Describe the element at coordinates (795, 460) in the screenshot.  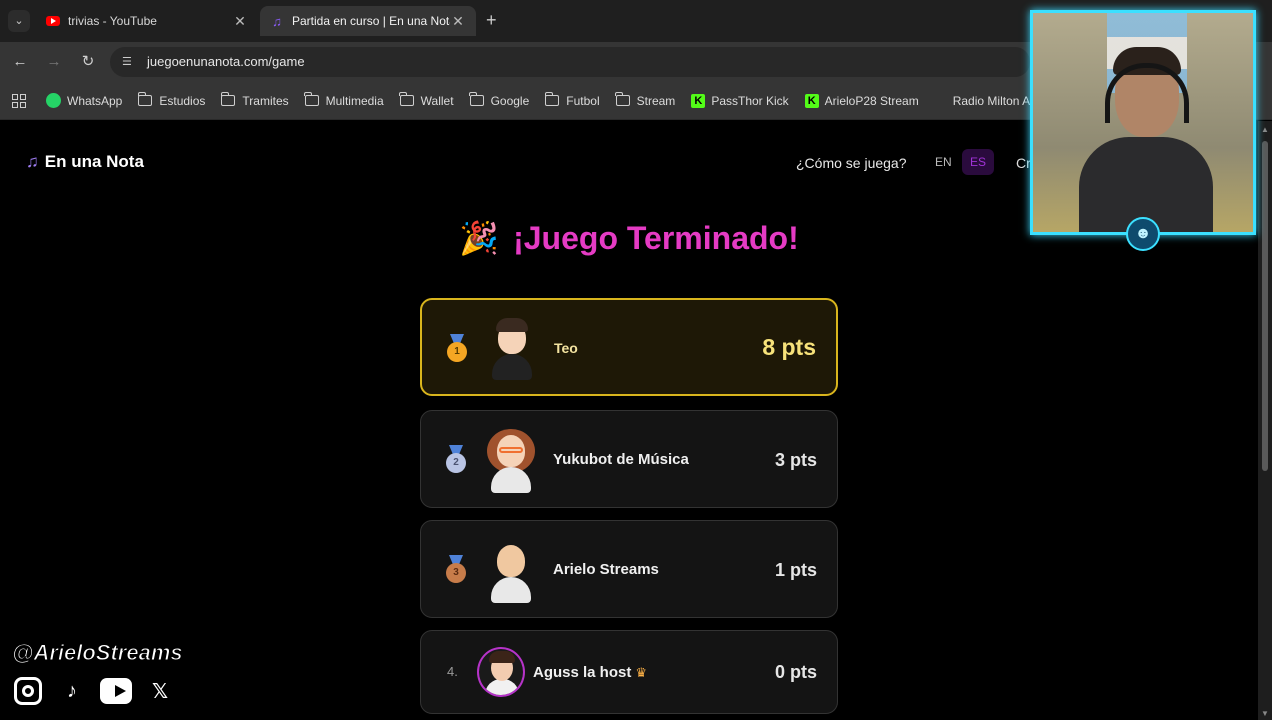
I see `player-points: 3 pts` at that location.